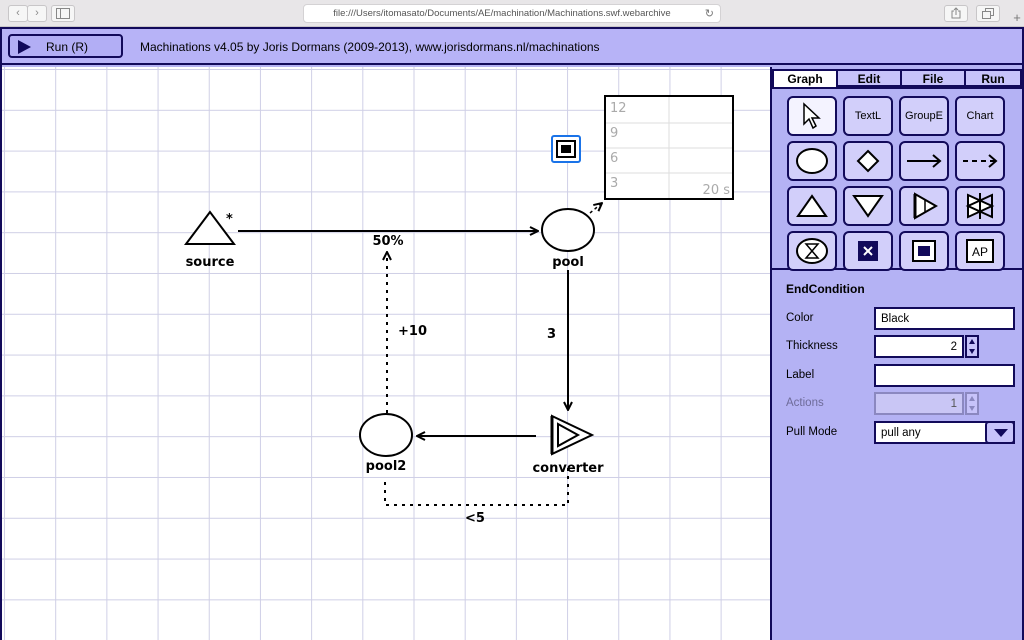 The image size is (1024, 640). I want to click on trader-tool-button, so click(980, 206).